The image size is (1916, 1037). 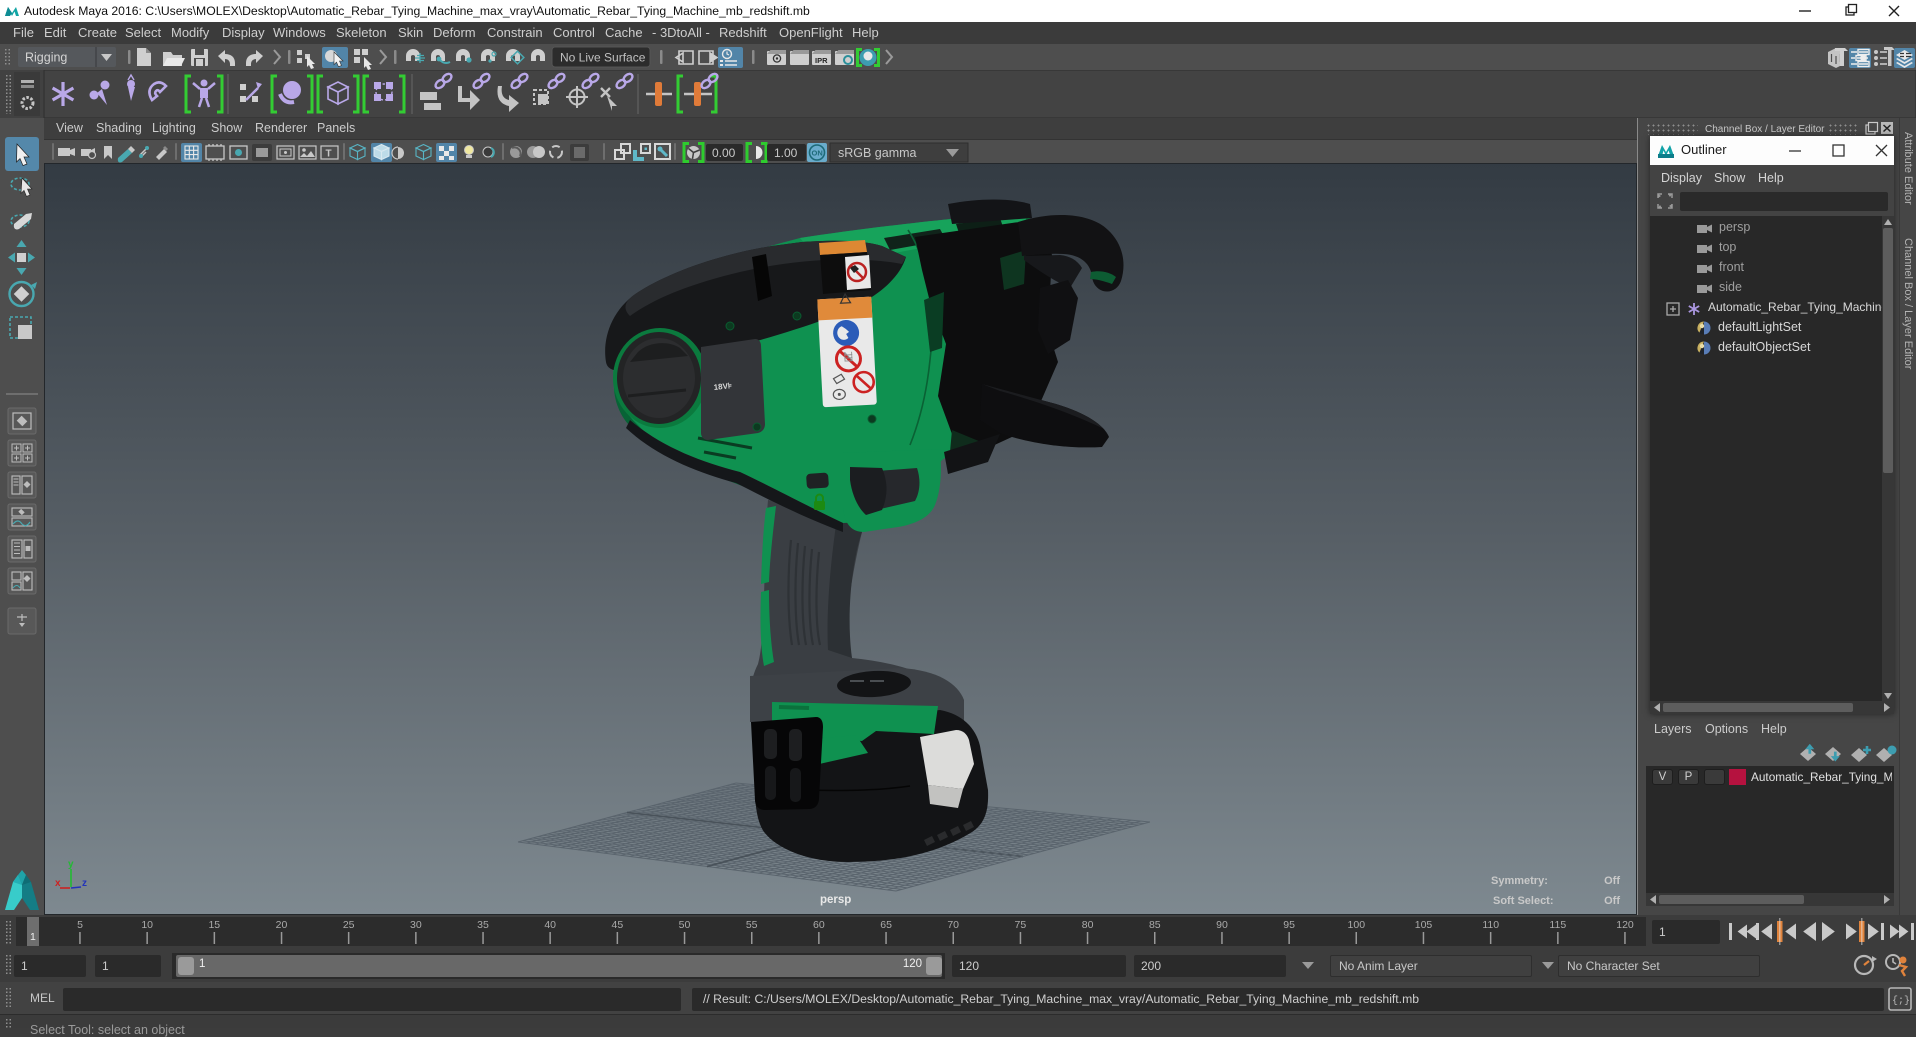 I want to click on svg-text: 75, so click(x=1021, y=925).